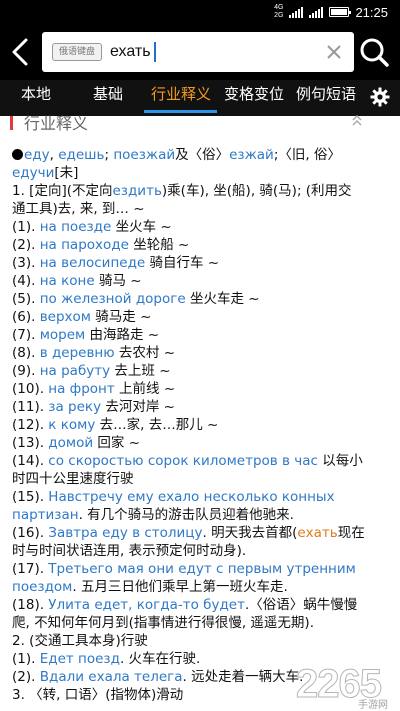 The width and height of the screenshot is (400, 711). I want to click on line-text: (15)., so click(30, 497).